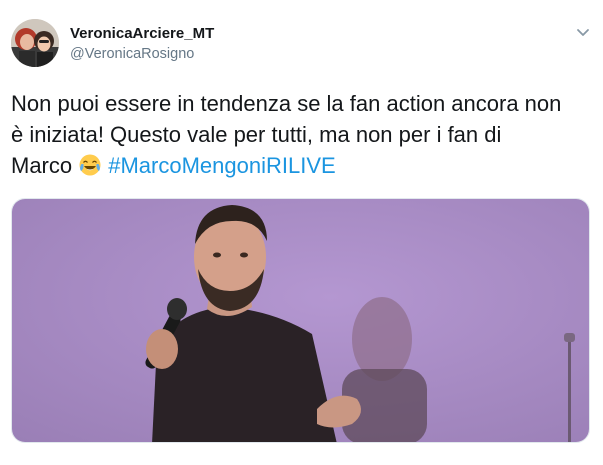  I want to click on display-name: VeronicaArciere_MT, so click(142, 33).